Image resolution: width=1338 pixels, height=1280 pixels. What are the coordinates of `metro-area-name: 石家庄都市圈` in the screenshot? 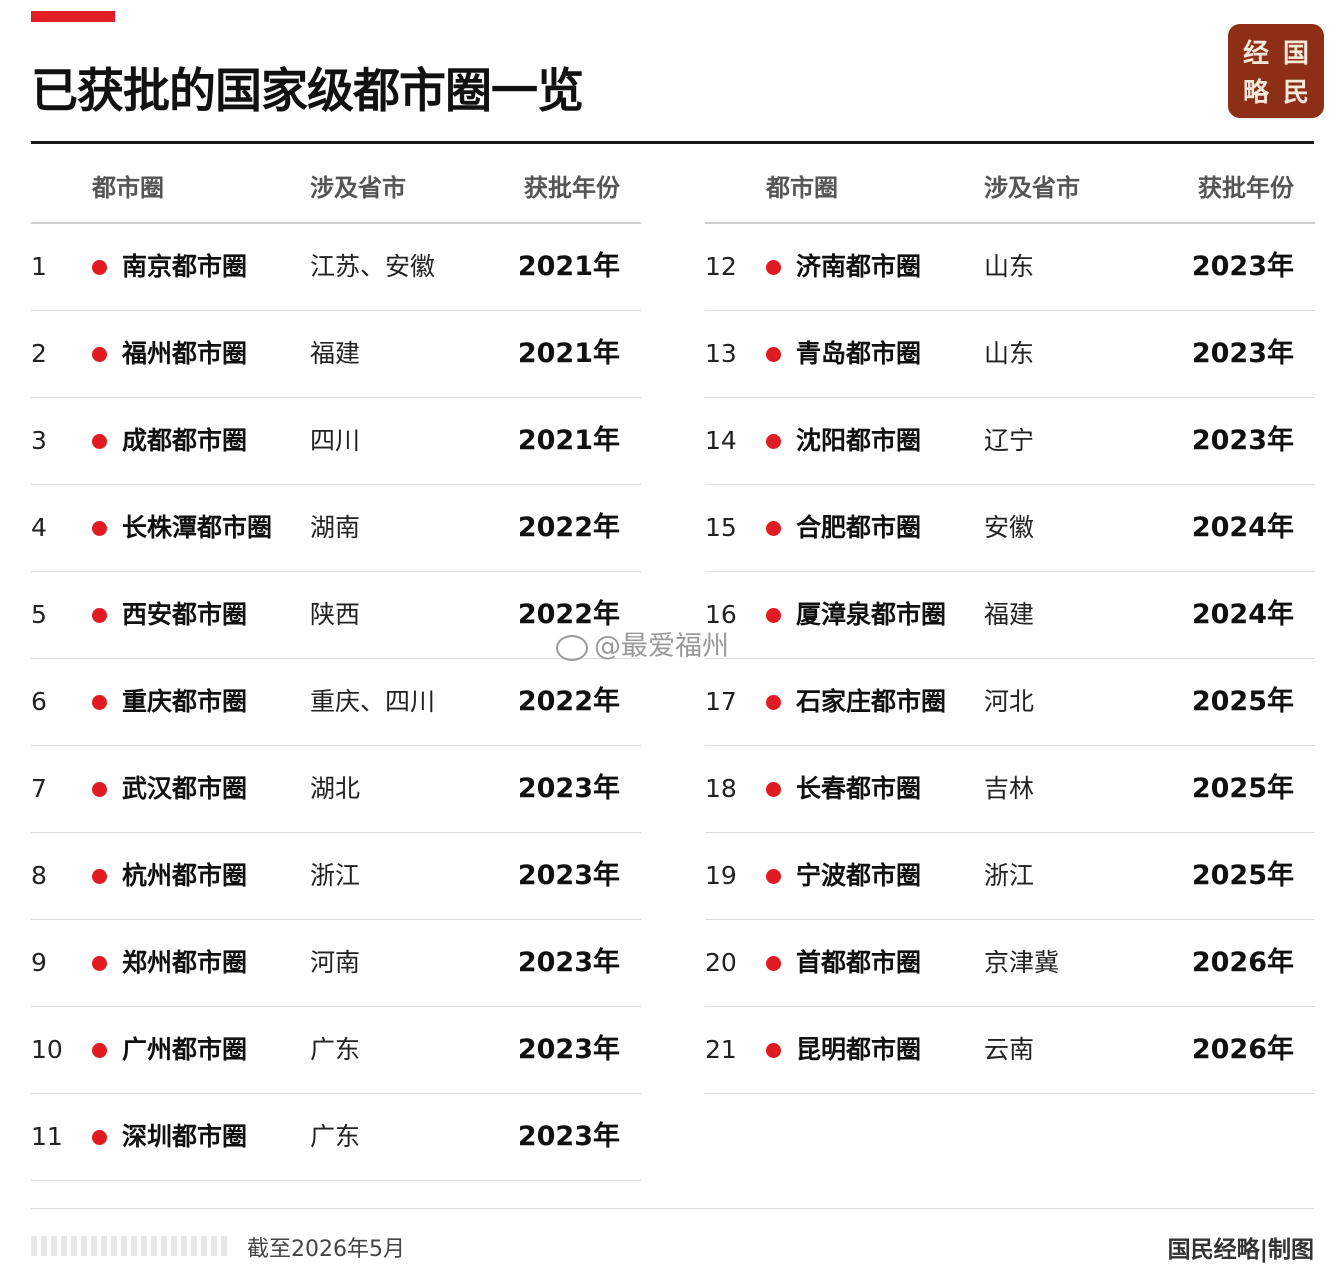 It's located at (871, 701).